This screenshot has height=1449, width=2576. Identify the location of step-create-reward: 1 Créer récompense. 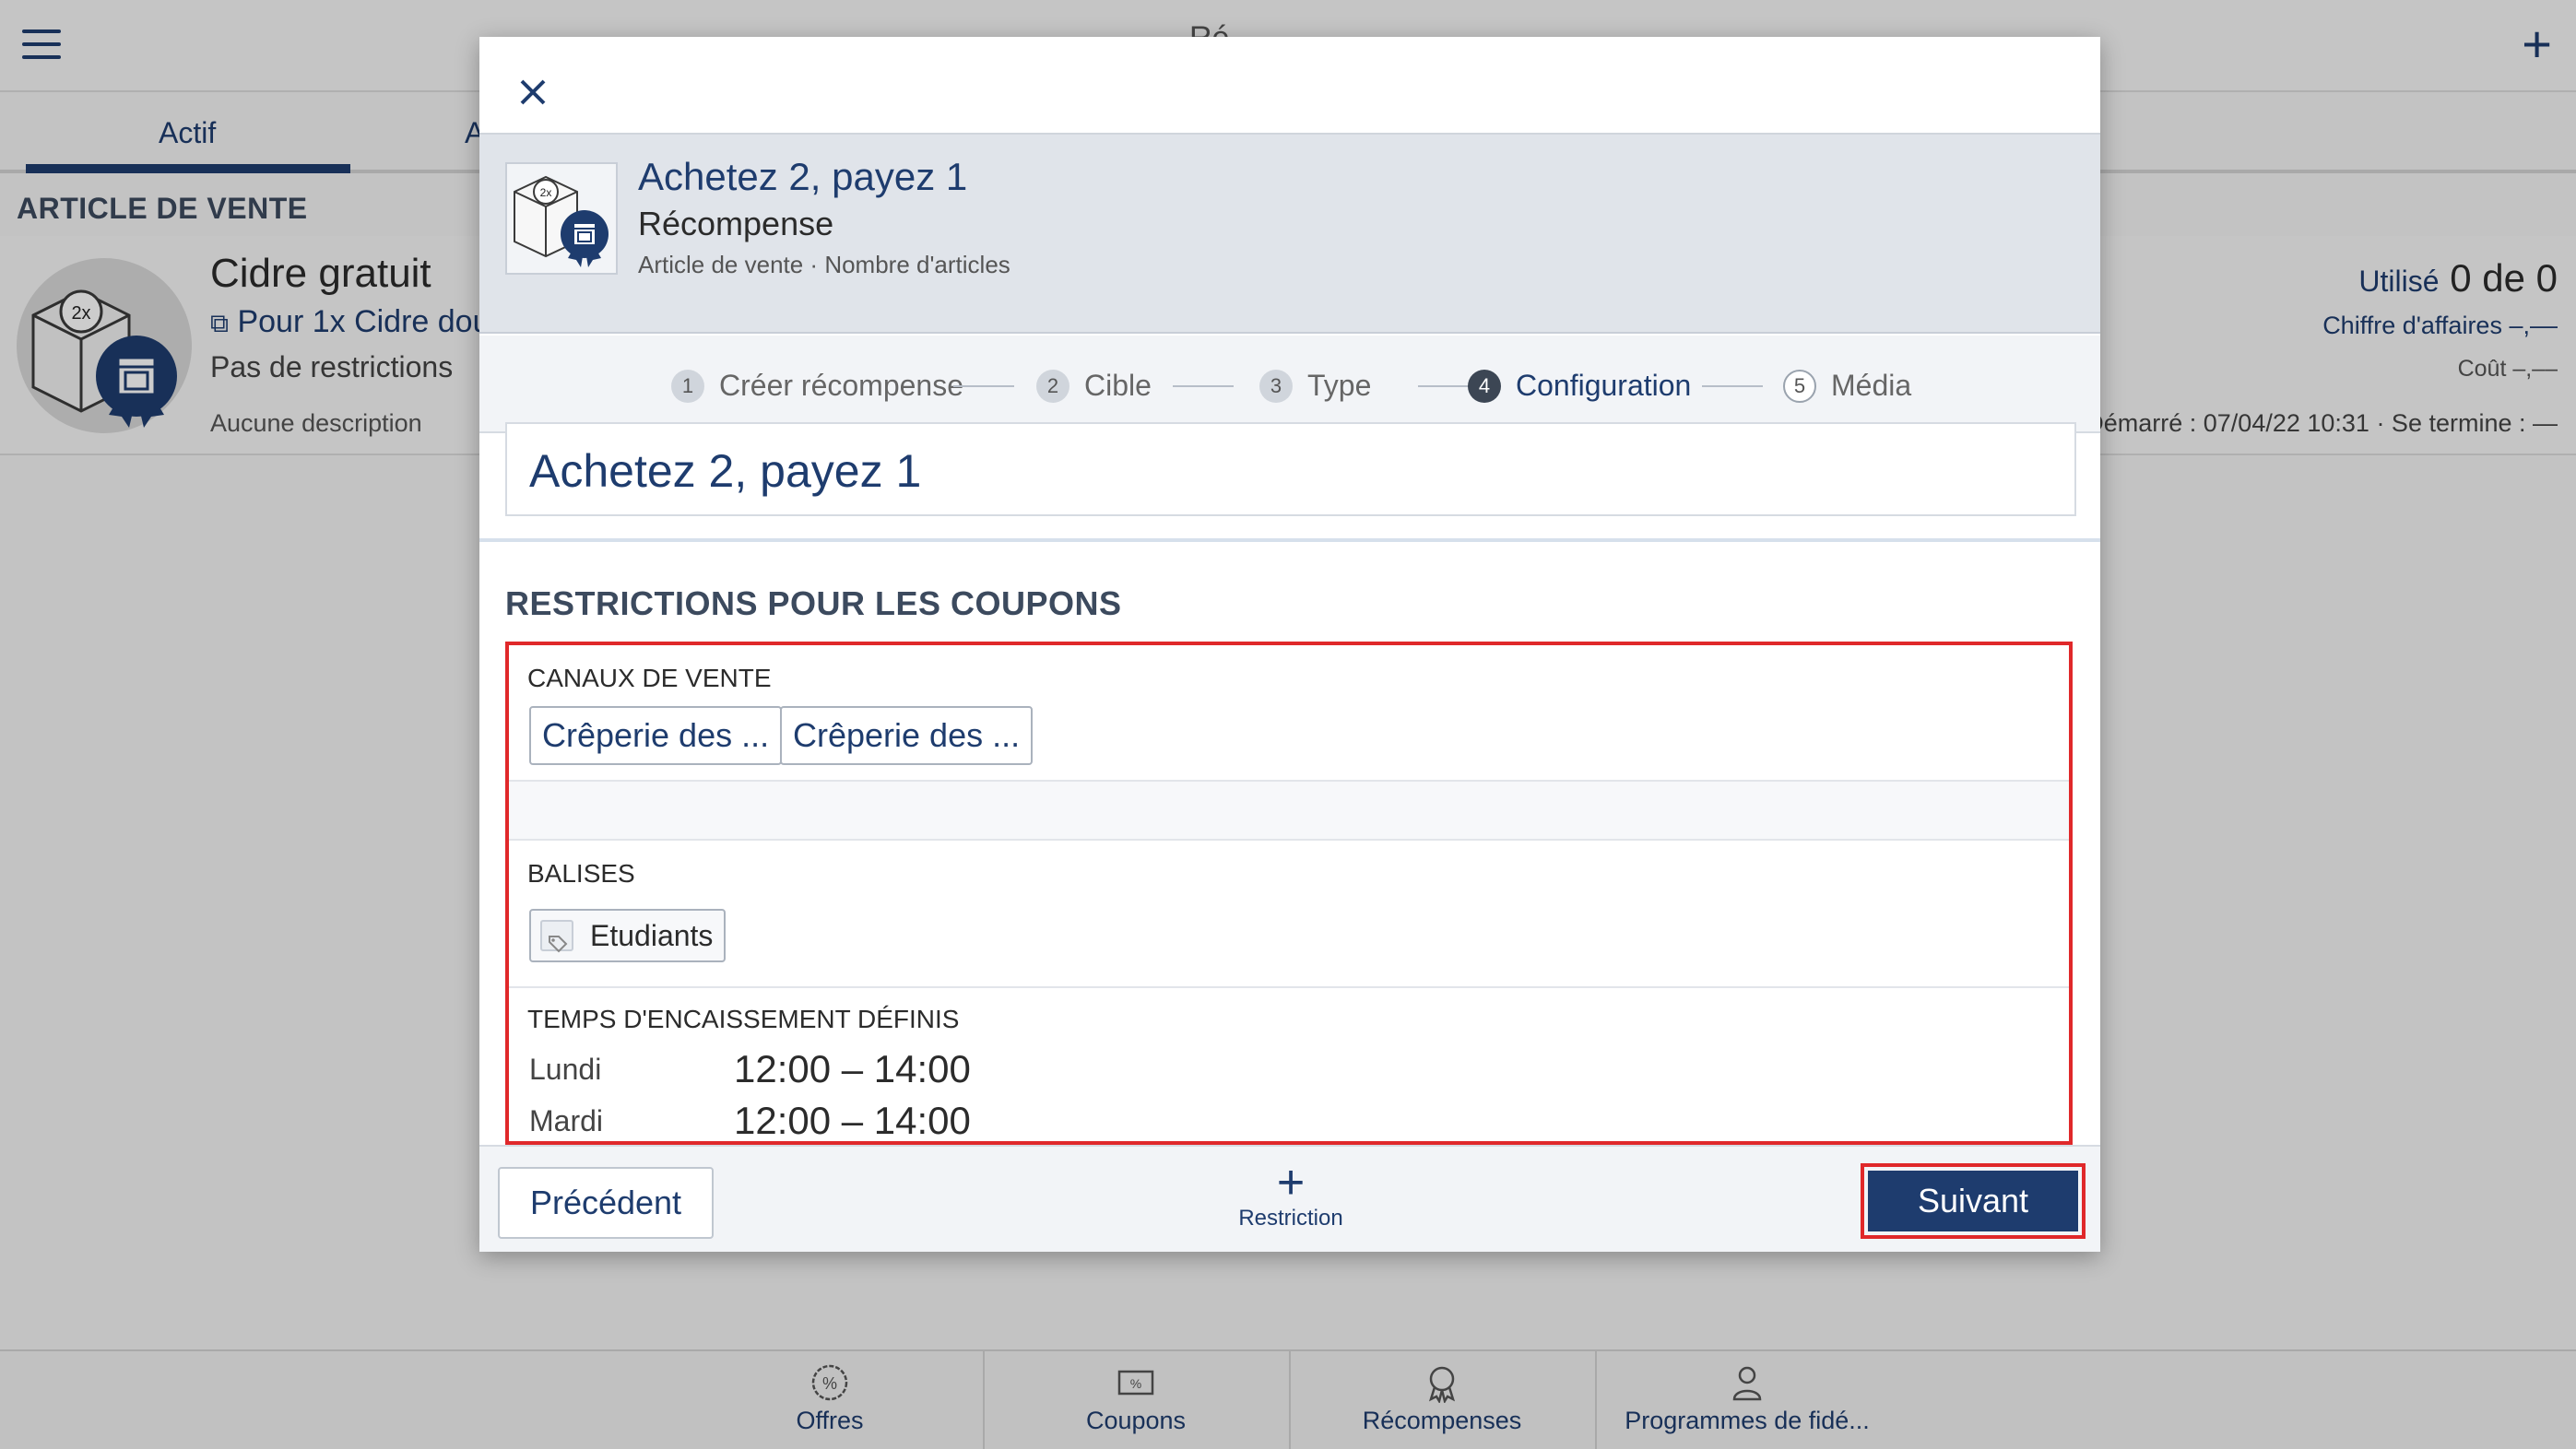
(817, 386).